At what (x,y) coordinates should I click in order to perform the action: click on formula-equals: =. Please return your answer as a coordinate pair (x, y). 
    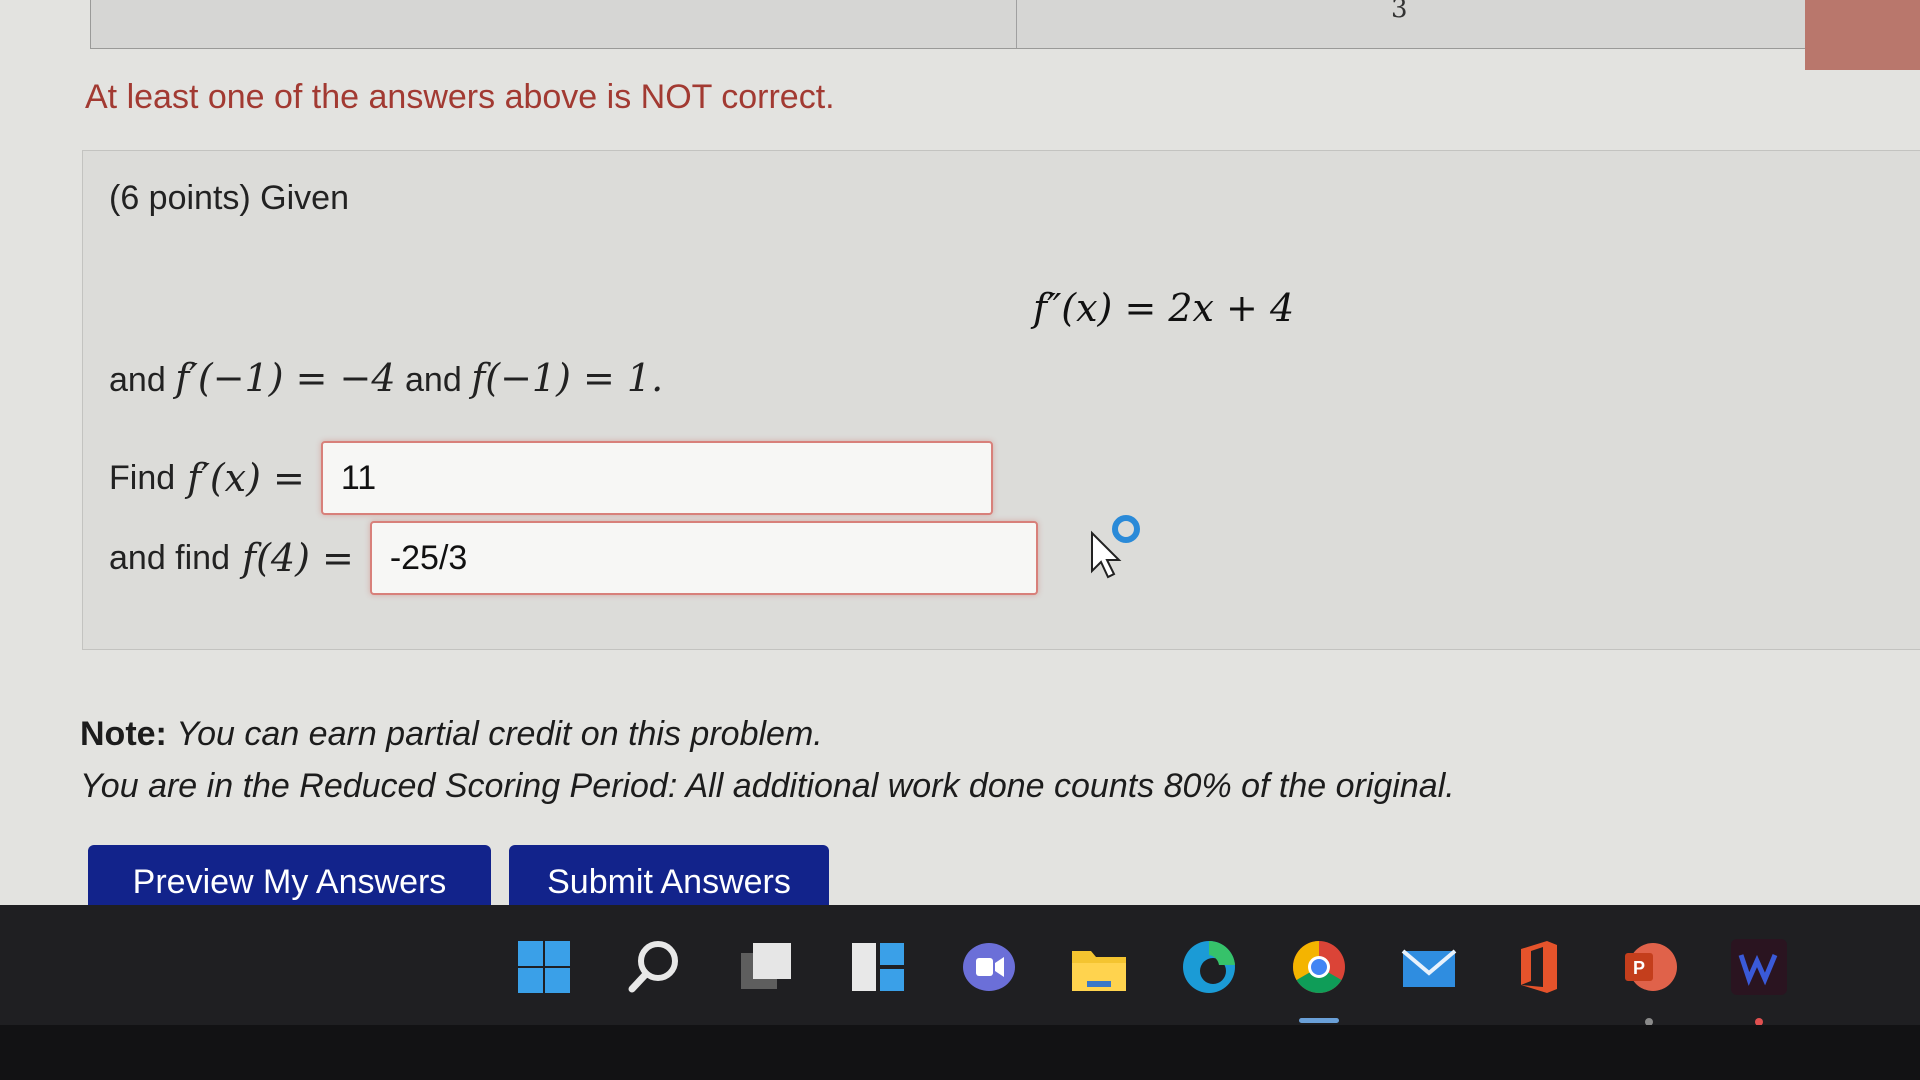
    Looking at the image, I should click on (1140, 308).